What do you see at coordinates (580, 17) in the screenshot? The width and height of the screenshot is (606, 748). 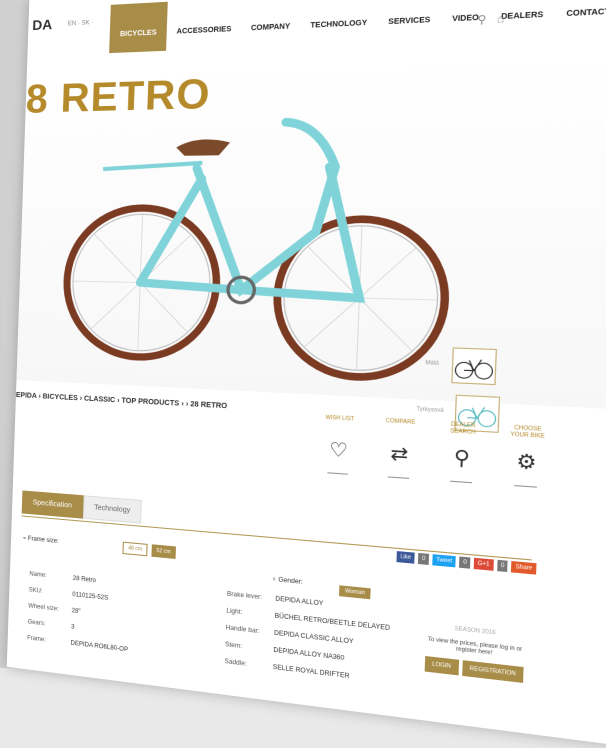 I see `nav-contact: CONTACT` at bounding box center [580, 17].